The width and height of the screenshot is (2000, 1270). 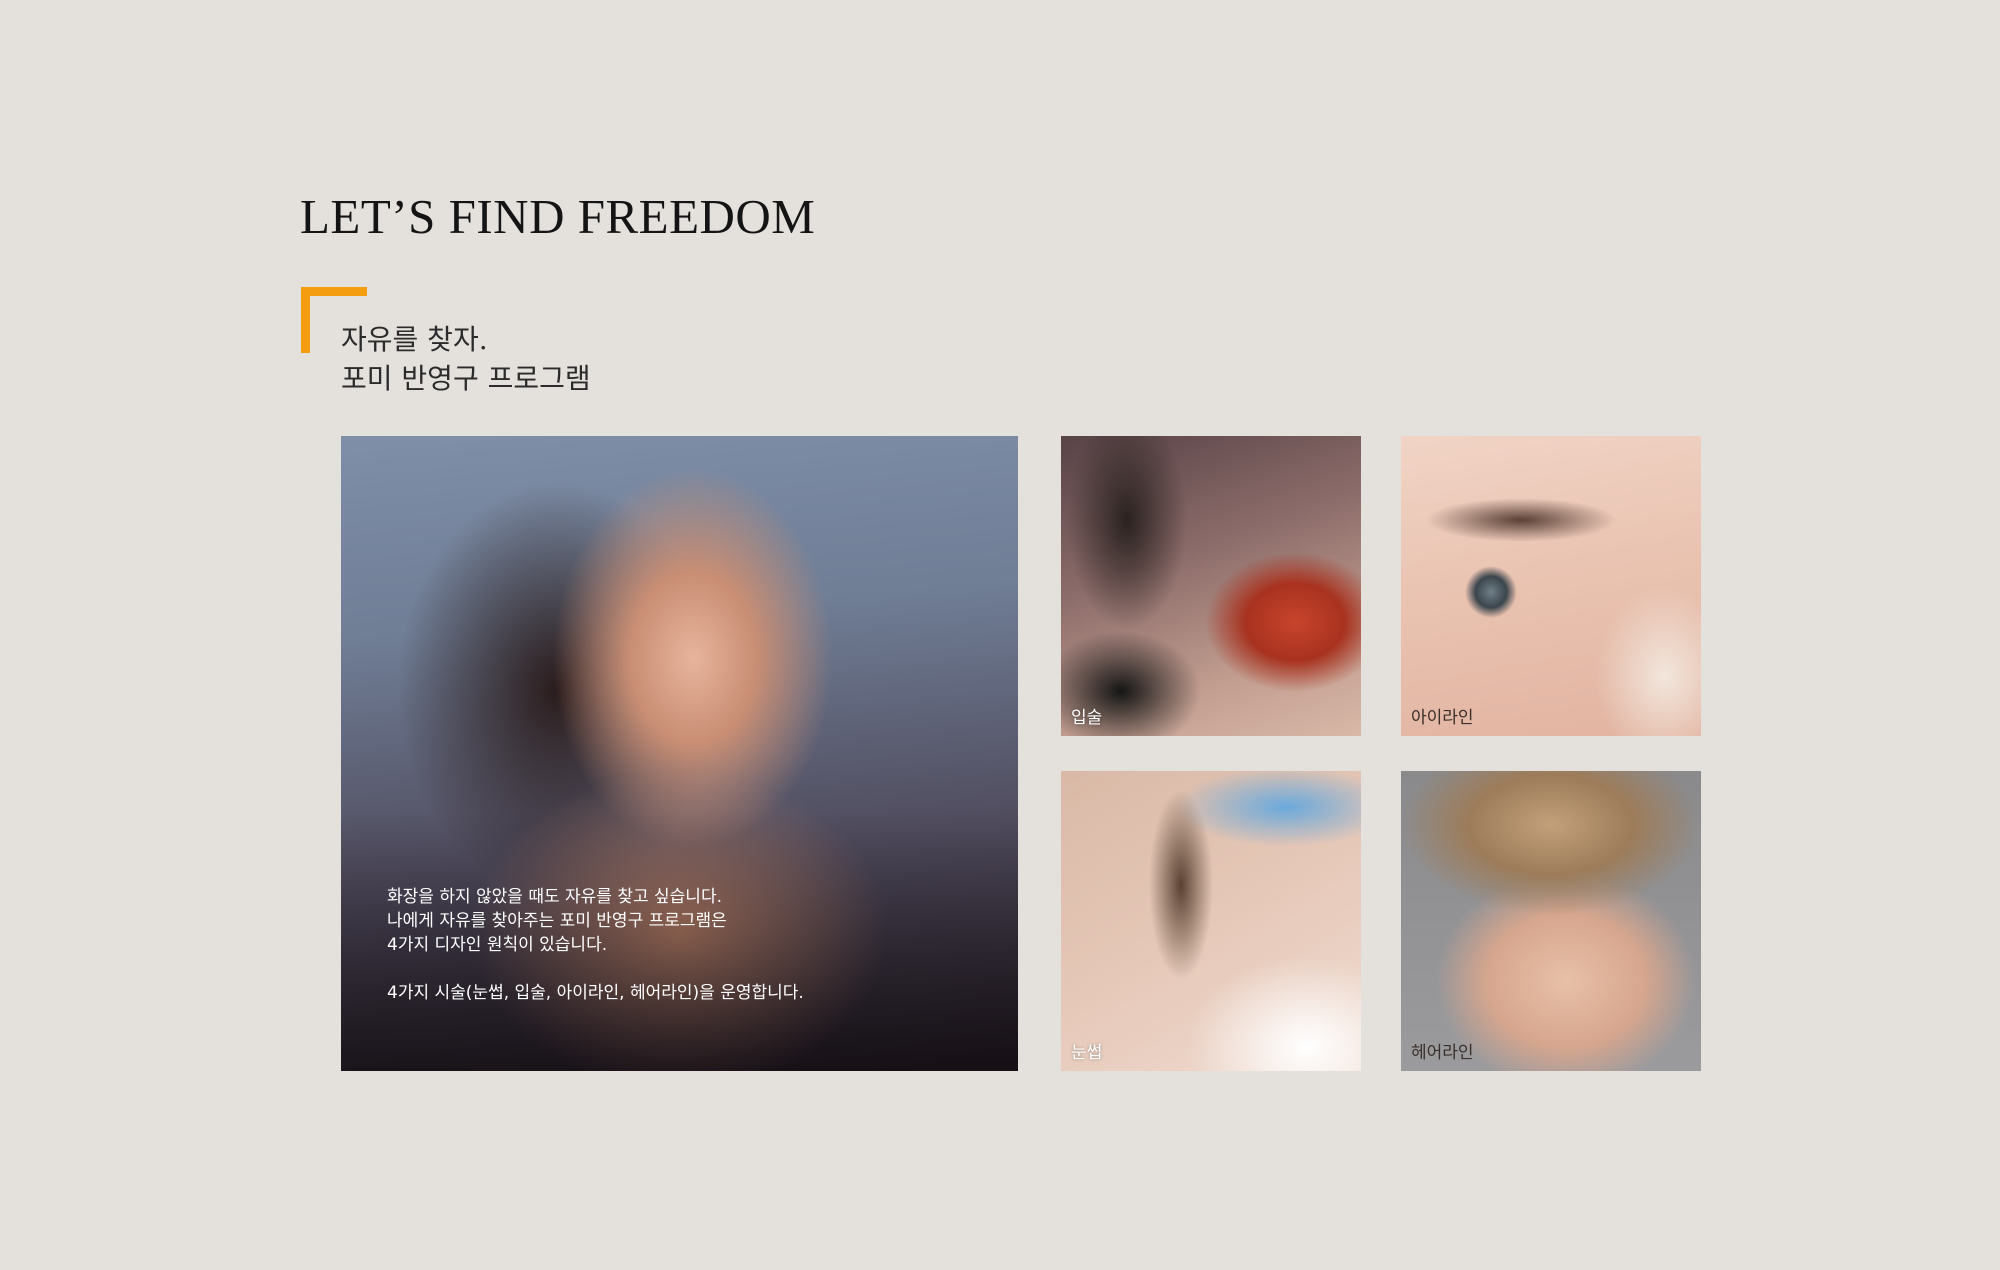 What do you see at coordinates (595, 993) in the screenshot?
I see `caption-paragraph-2: 4가지 시술(눈썹, 입술, 아이라인, 헤어라인)을 운영합니다.` at bounding box center [595, 993].